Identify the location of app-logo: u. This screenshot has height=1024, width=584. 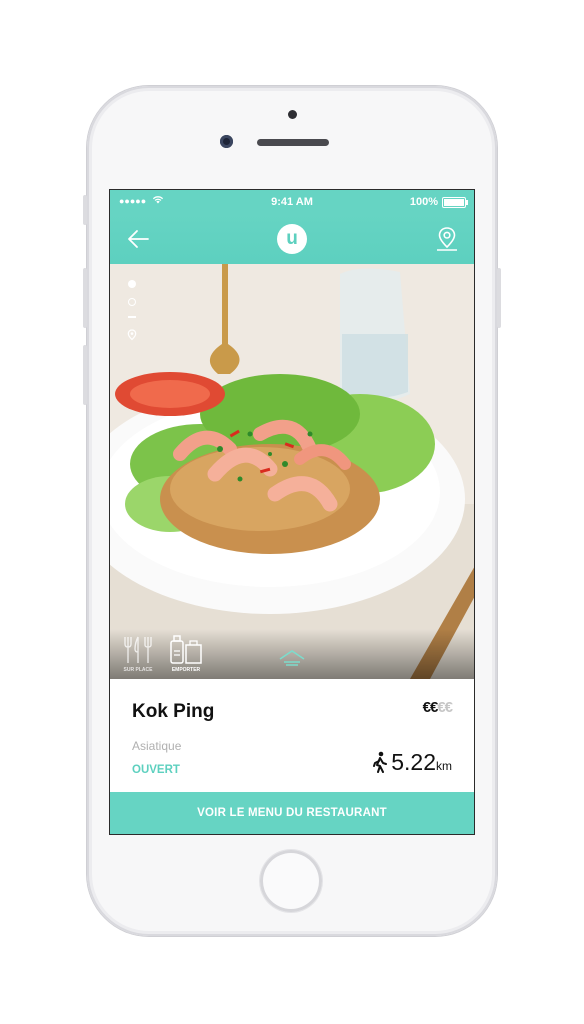
(292, 239).